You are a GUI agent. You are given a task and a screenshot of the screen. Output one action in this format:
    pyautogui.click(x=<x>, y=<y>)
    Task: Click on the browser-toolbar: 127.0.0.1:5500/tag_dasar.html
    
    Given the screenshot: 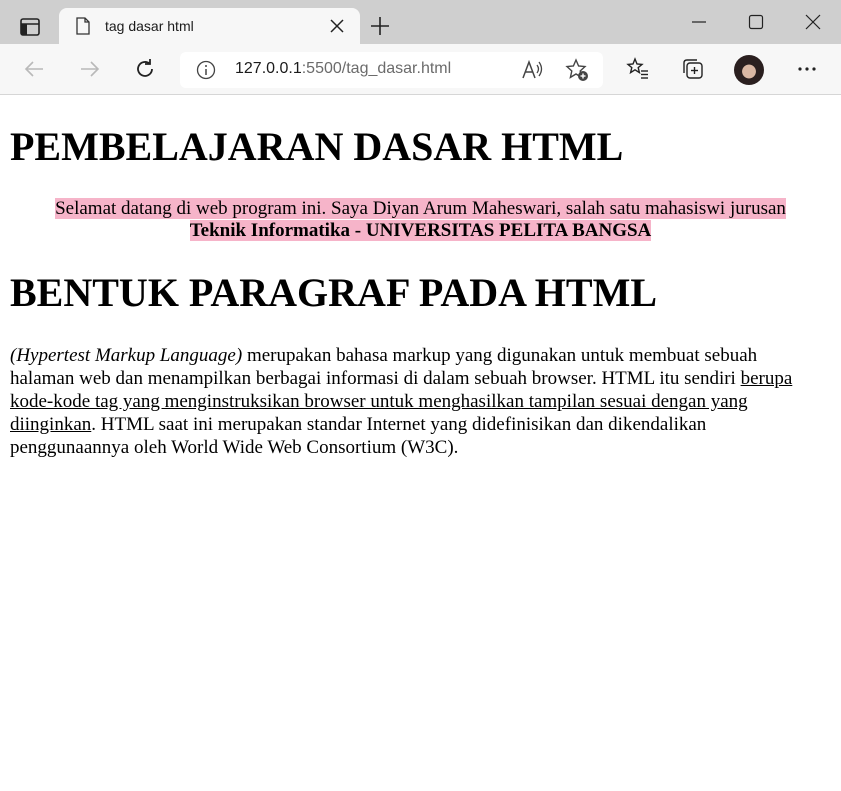 What is the action you would take?
    pyautogui.click(x=420, y=69)
    